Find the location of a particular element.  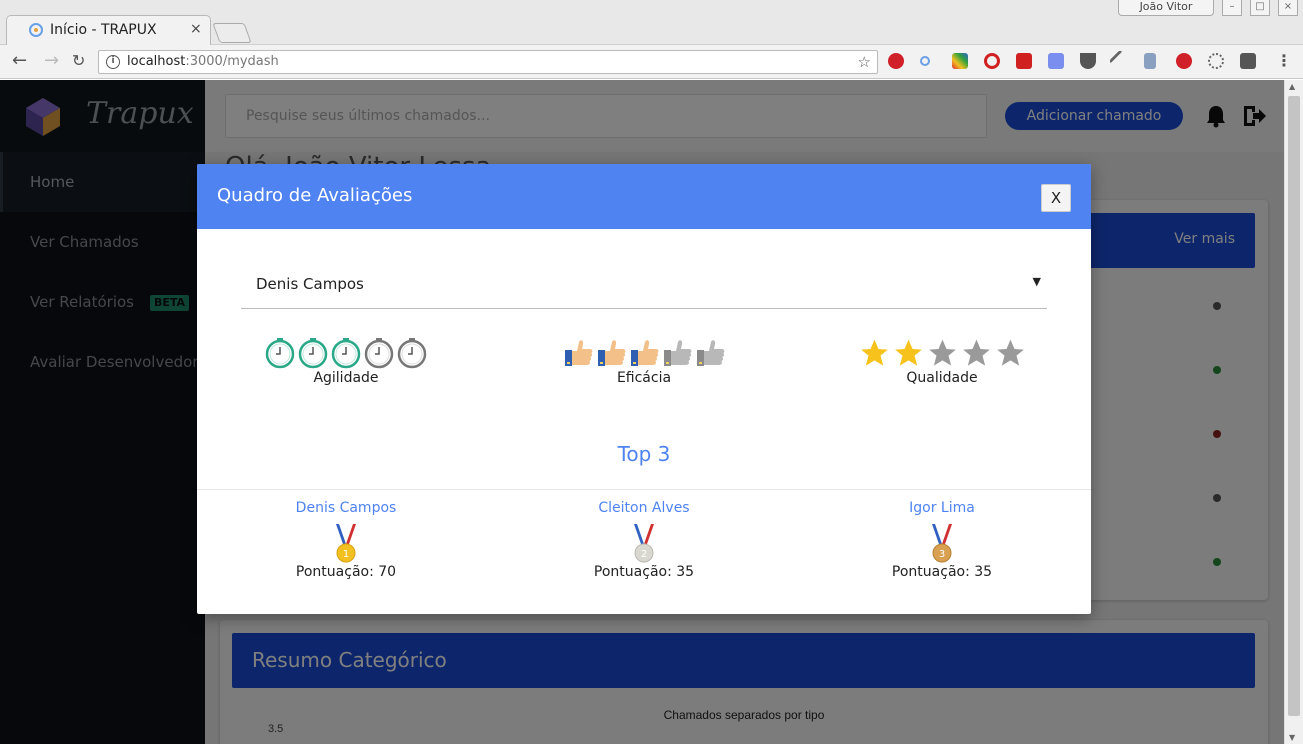

new-tab-button is located at coordinates (232, 33).